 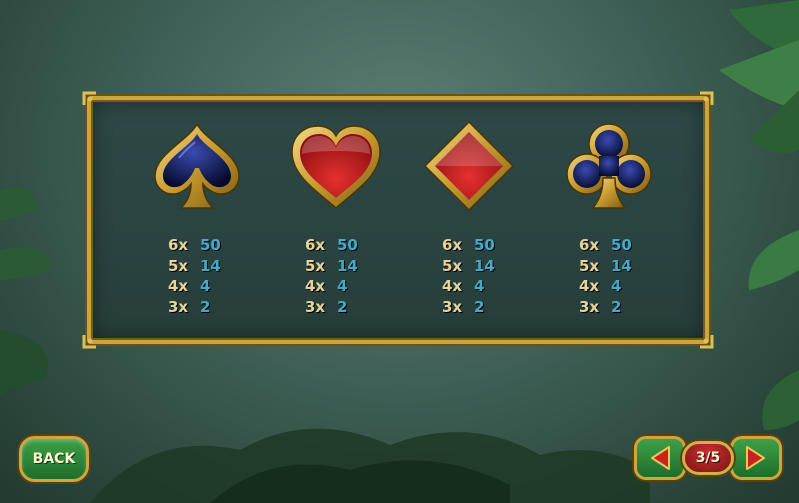 I want to click on arrow-left-icon, so click(x=660, y=458).